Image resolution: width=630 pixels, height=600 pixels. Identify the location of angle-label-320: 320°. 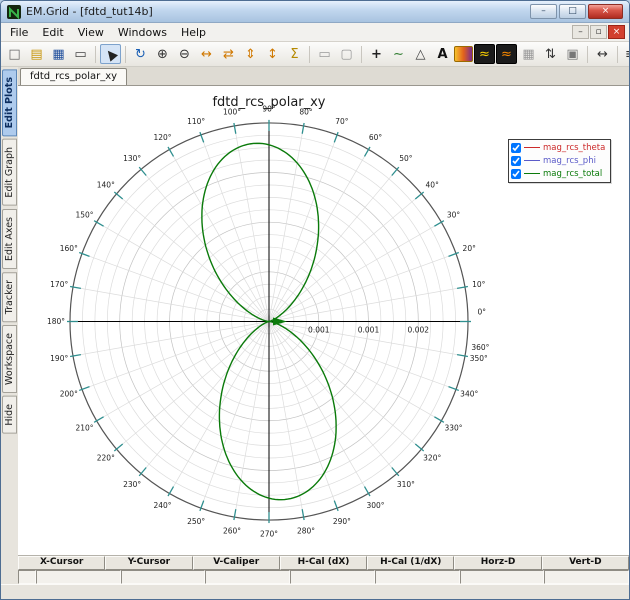
(432, 458).